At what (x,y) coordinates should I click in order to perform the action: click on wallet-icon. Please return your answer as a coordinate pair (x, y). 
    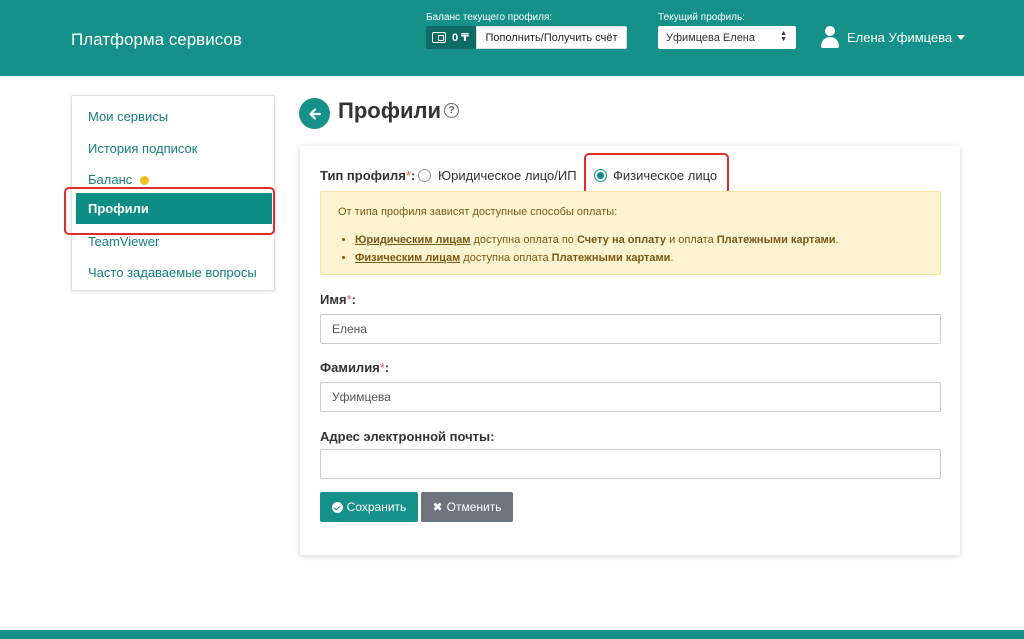
    Looking at the image, I should click on (439, 37).